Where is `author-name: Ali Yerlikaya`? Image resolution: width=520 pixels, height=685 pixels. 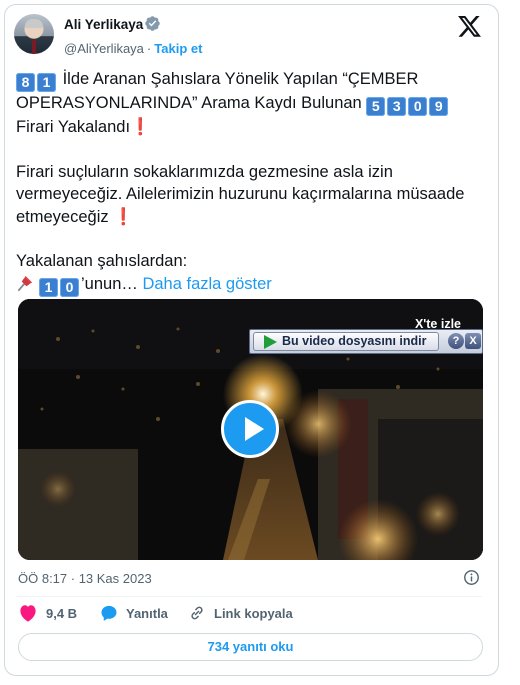 author-name: Ali Yerlikaya is located at coordinates (103, 24).